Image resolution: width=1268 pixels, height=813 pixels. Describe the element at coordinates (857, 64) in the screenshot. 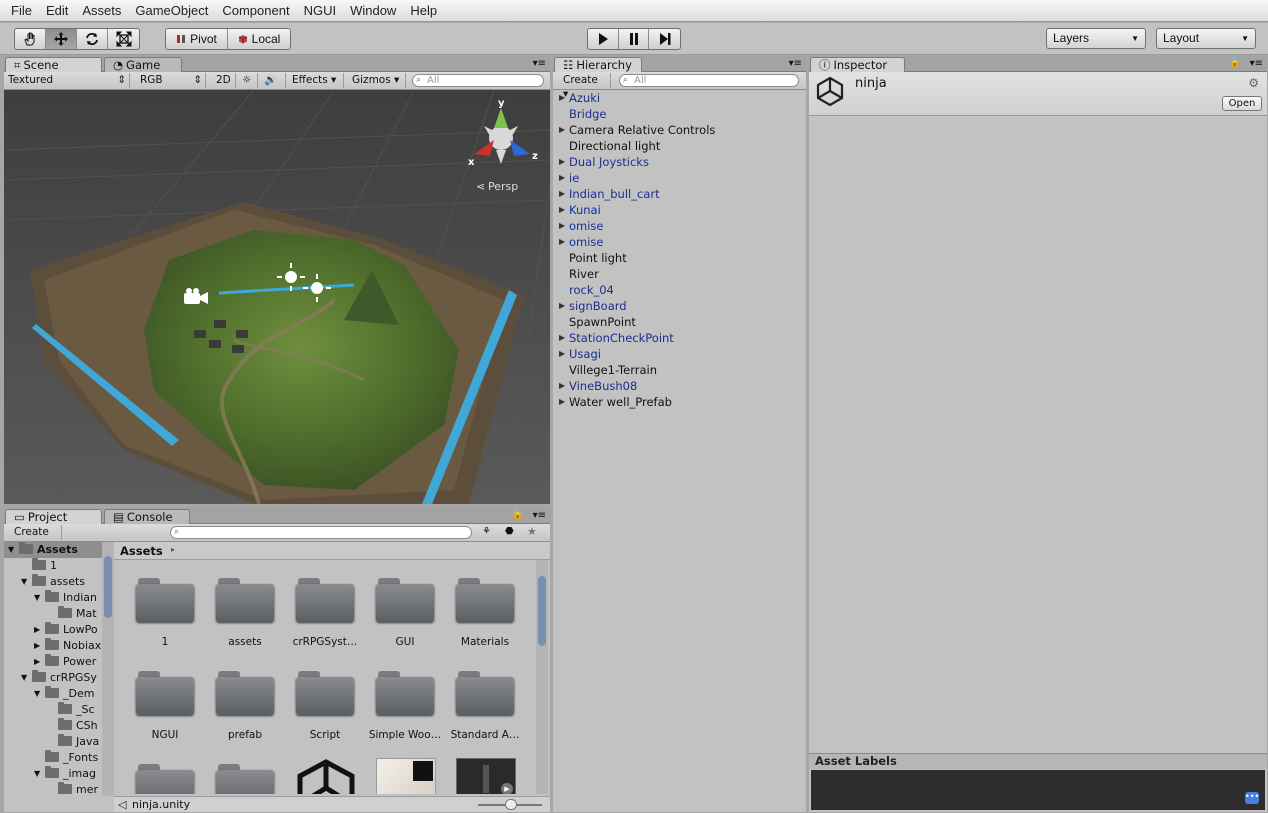

I see `tab-inspector: ⓘ Inspector` at that location.